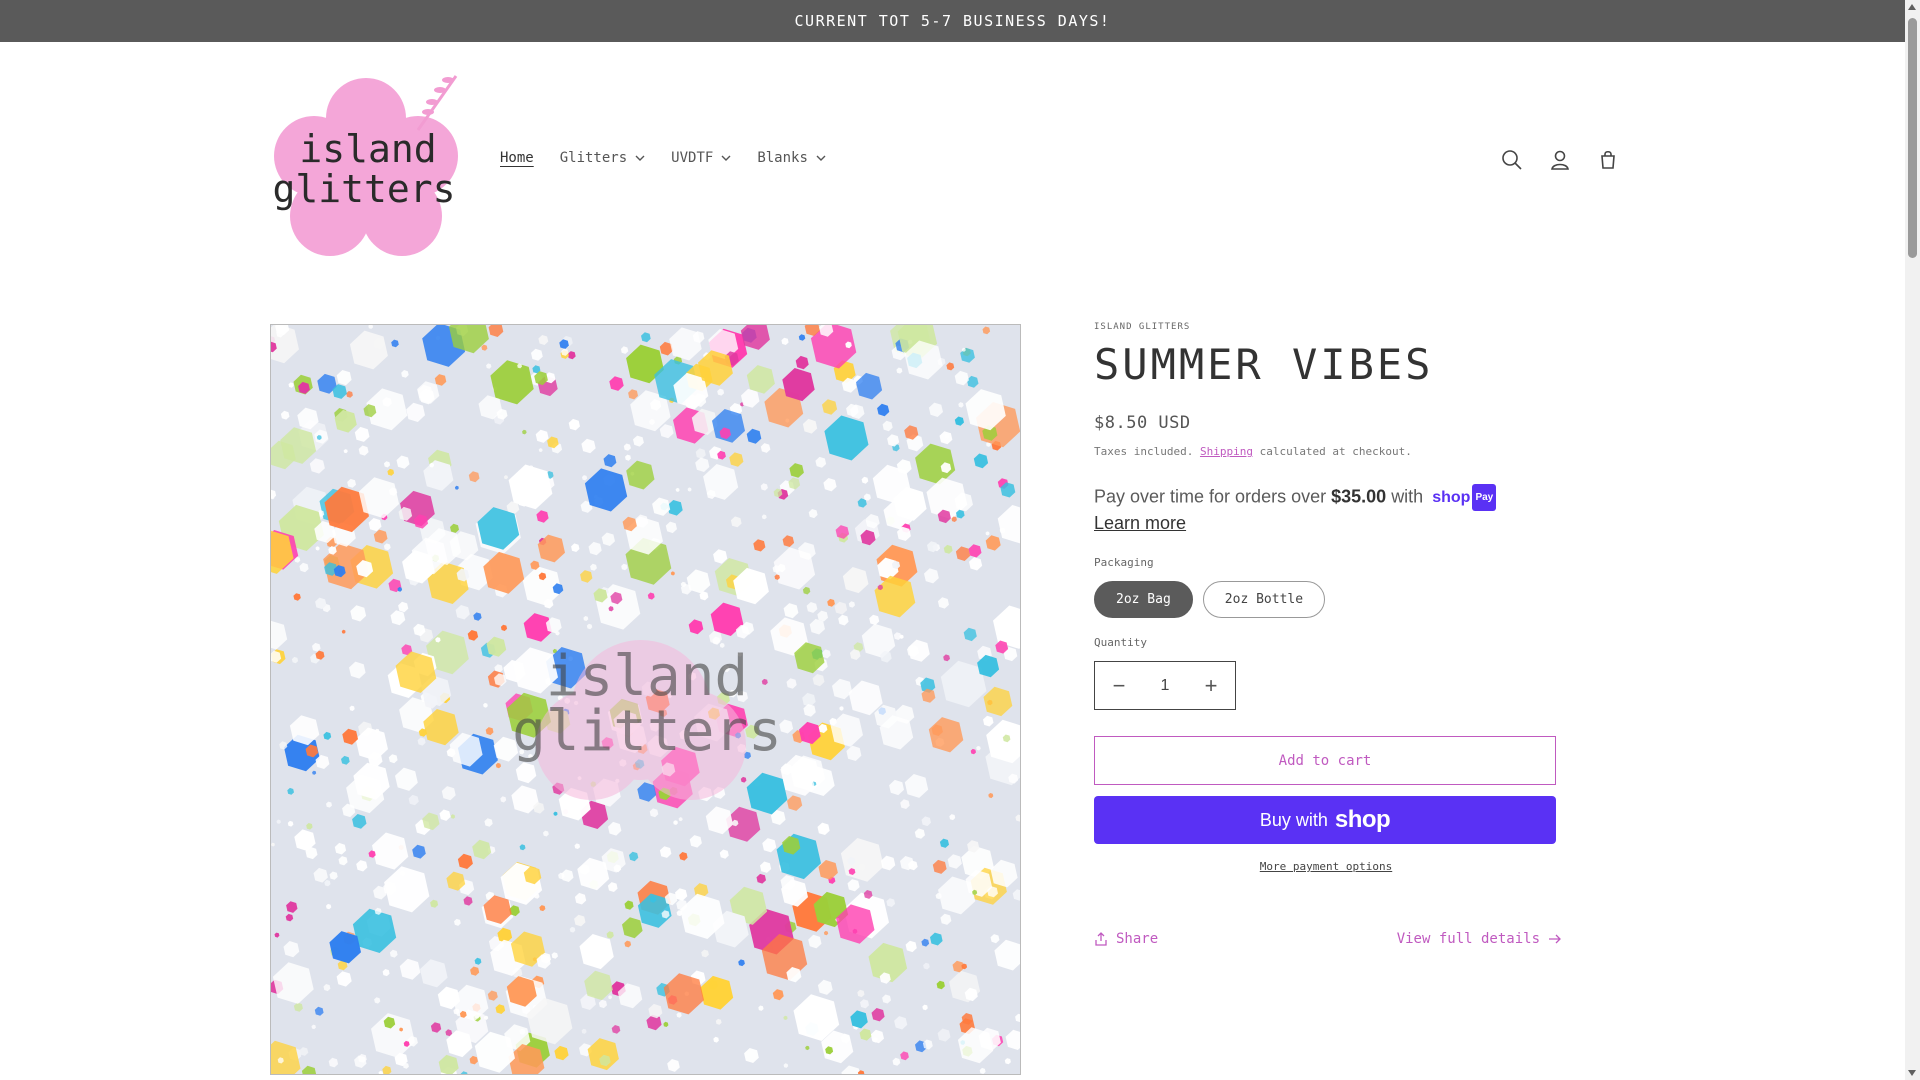 This screenshot has width=1920, height=1080. What do you see at coordinates (1264, 364) in the screenshot?
I see `product-title: SUMMER VIBES` at bounding box center [1264, 364].